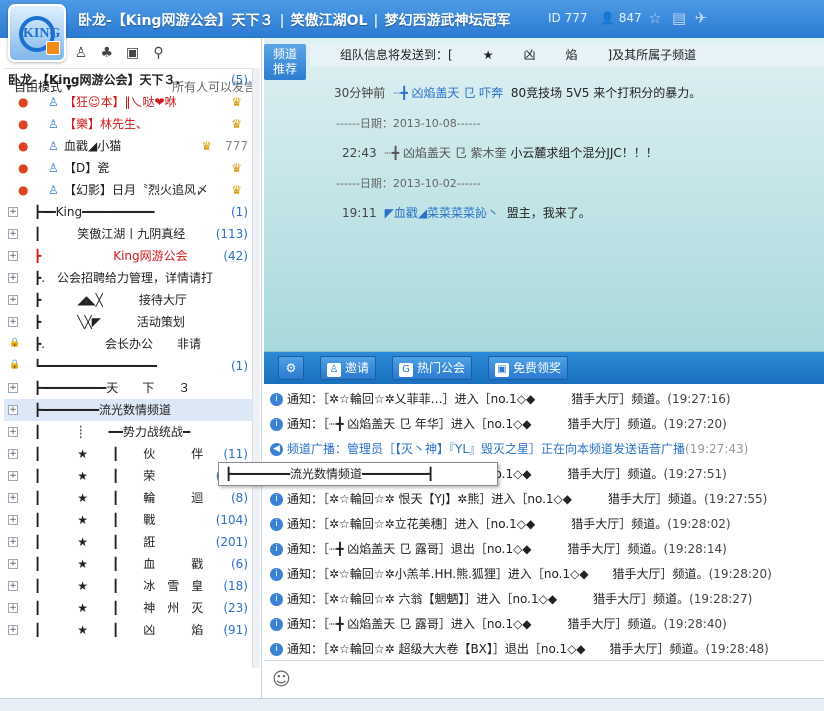 The height and width of the screenshot is (711, 824). I want to click on channel-name: ┃ ★ ┃ 伙 伴, so click(119, 454).